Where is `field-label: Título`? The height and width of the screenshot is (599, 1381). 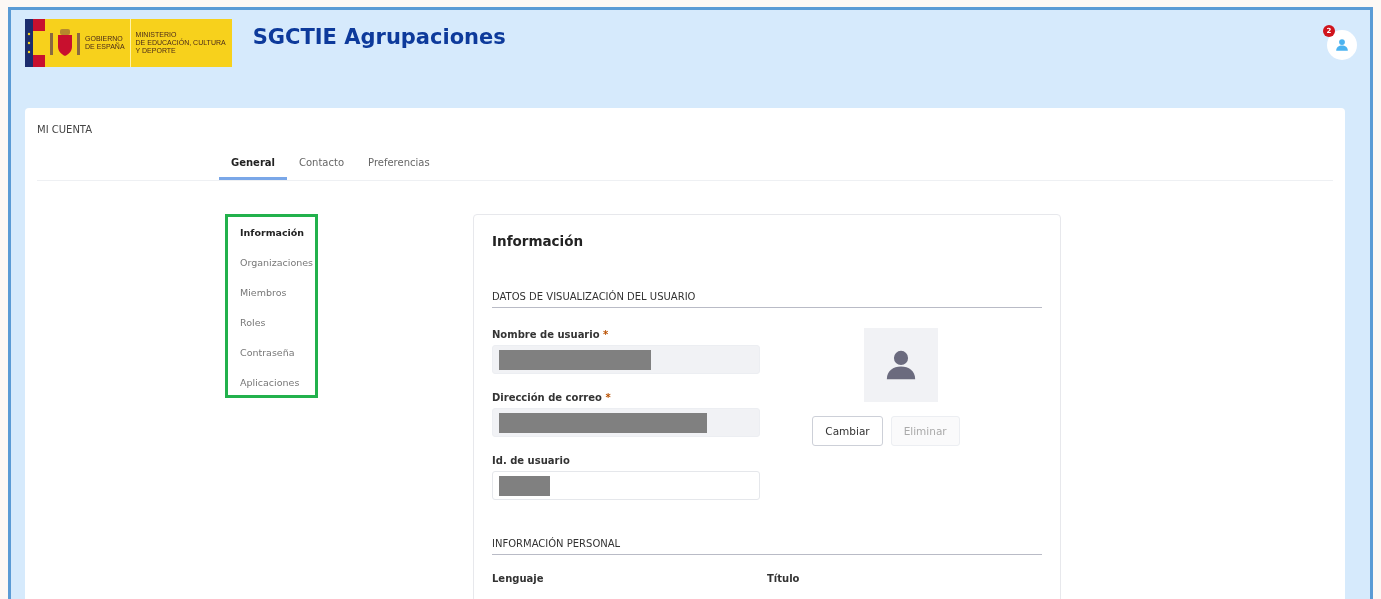
field-label: Título is located at coordinates (784, 578).